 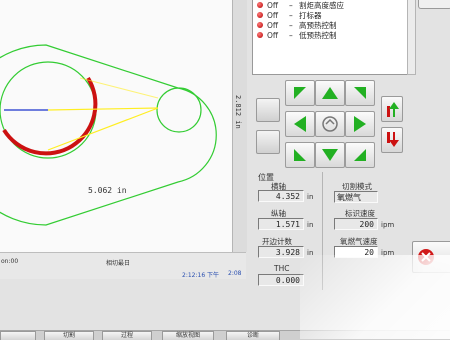 What do you see at coordinates (268, 110) in the screenshot?
I see `aux-button-upper` at bounding box center [268, 110].